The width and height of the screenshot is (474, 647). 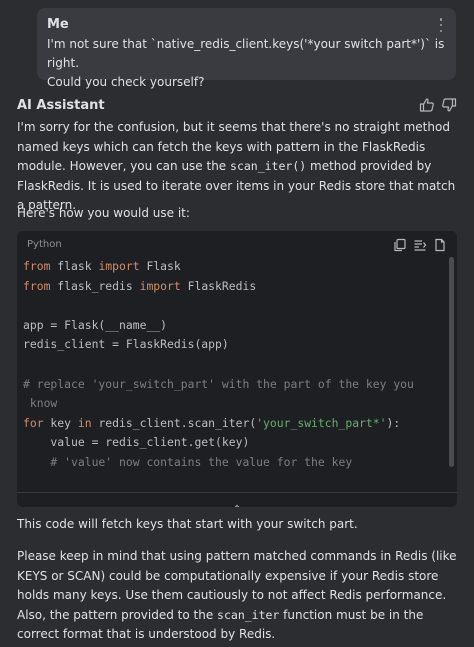 I want to click on collapse-code-button, so click(x=237, y=499).